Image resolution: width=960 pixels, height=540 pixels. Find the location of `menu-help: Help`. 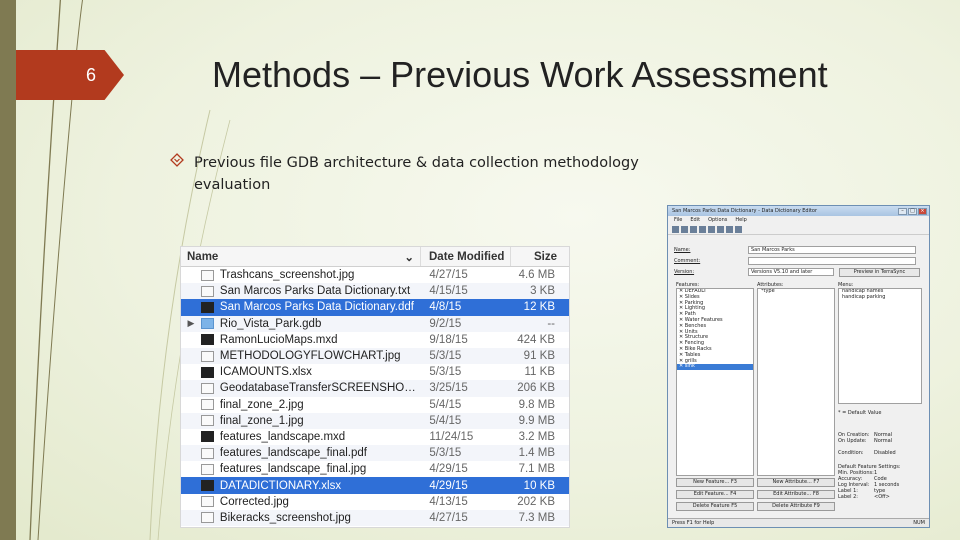

menu-help: Help is located at coordinates (740, 220).